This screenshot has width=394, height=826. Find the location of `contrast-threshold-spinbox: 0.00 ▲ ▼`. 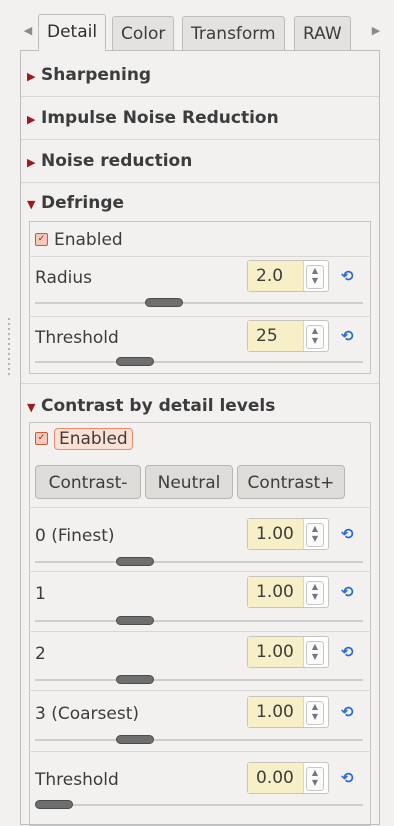

contrast-threshold-spinbox: 0.00 ▲ ▼ is located at coordinates (288, 778).